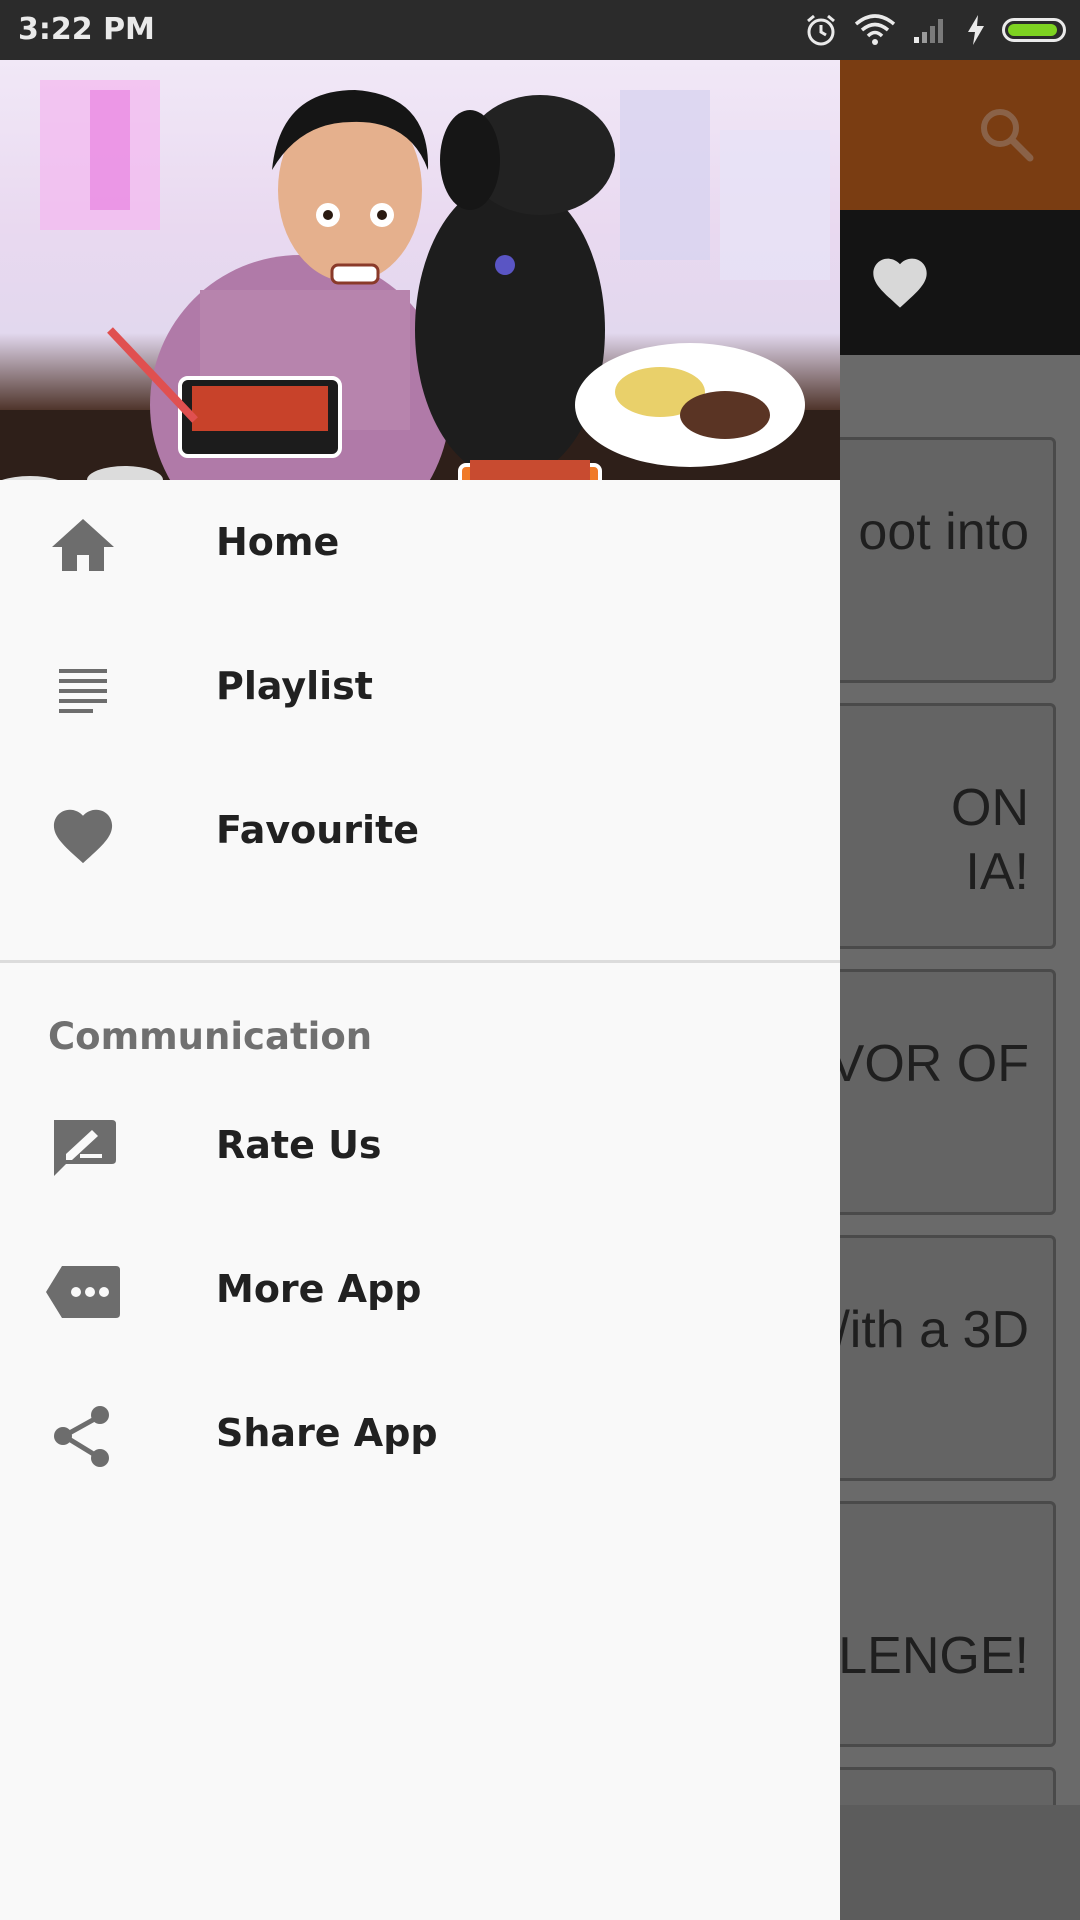 This screenshot has width=1080, height=1920. Describe the element at coordinates (85, 1148) in the screenshot. I see `rate-icon` at that location.